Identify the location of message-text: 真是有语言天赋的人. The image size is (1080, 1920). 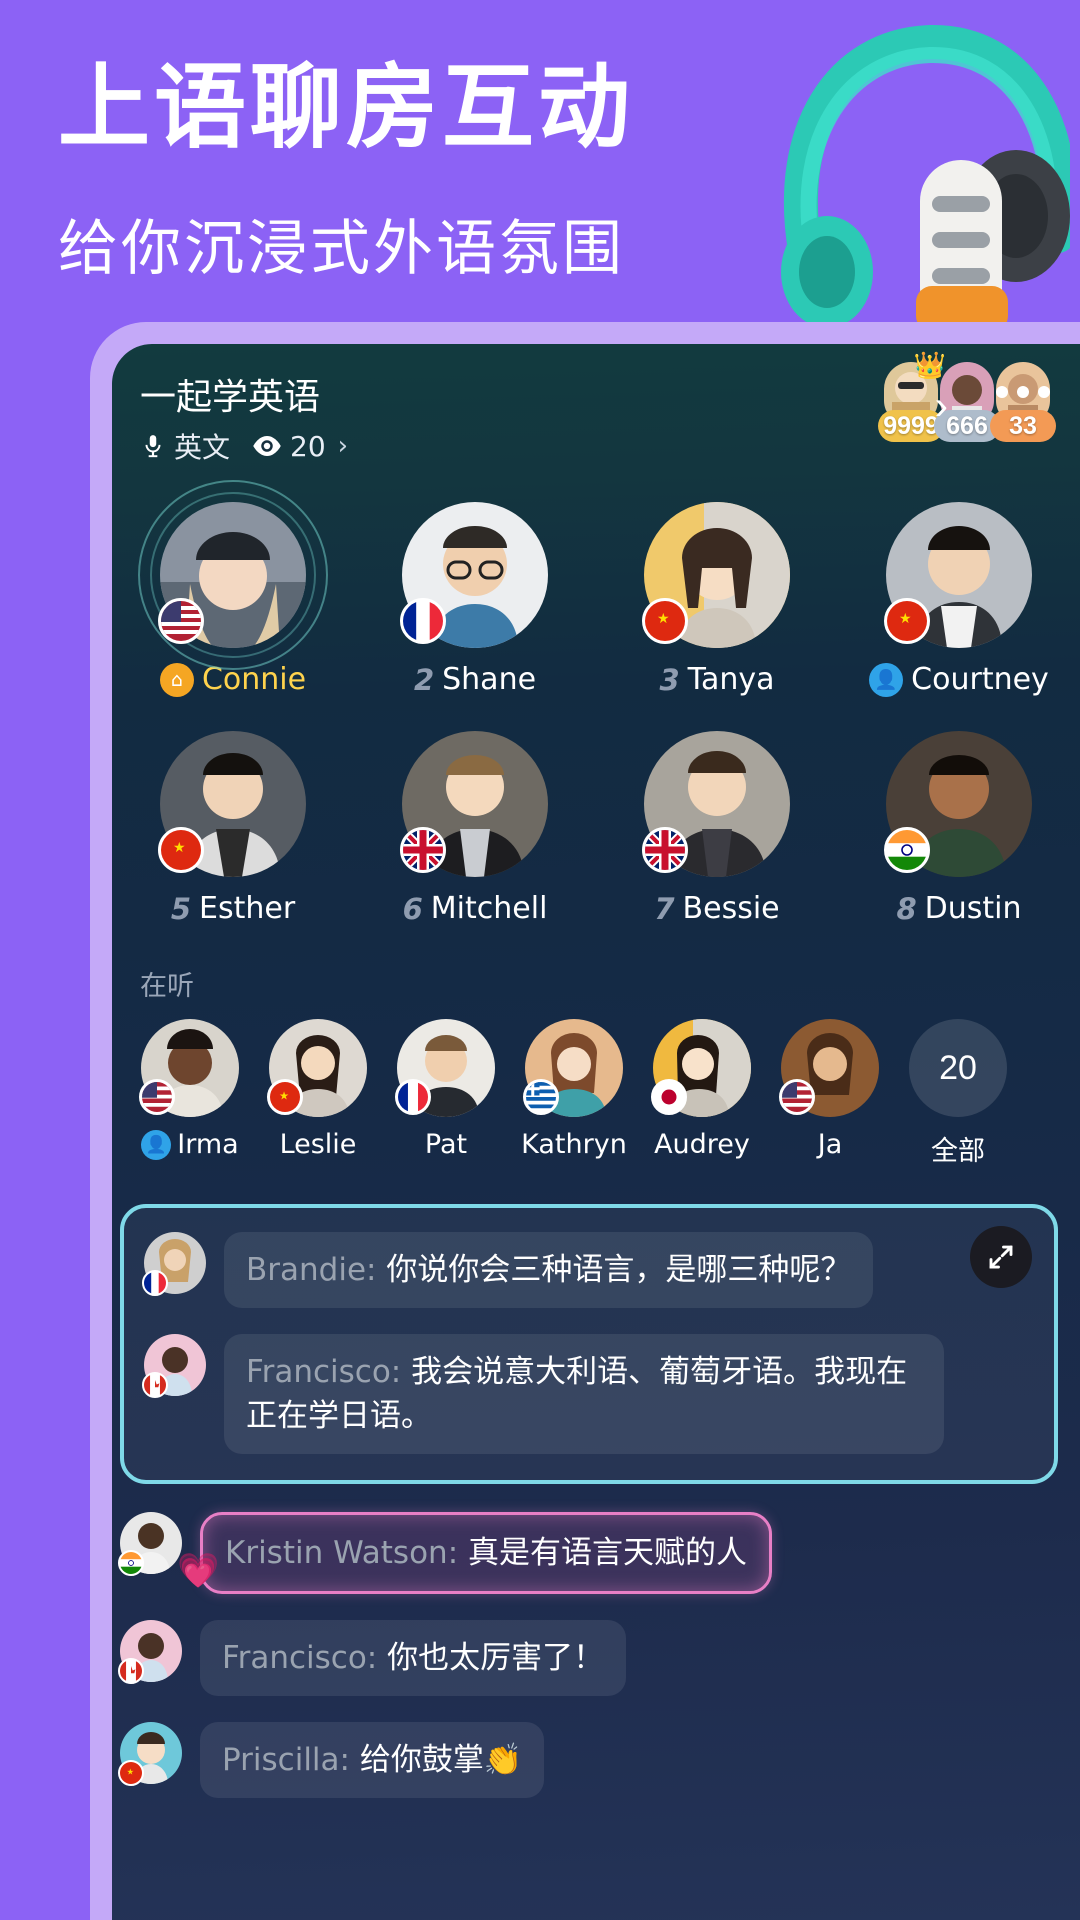
(607, 1553).